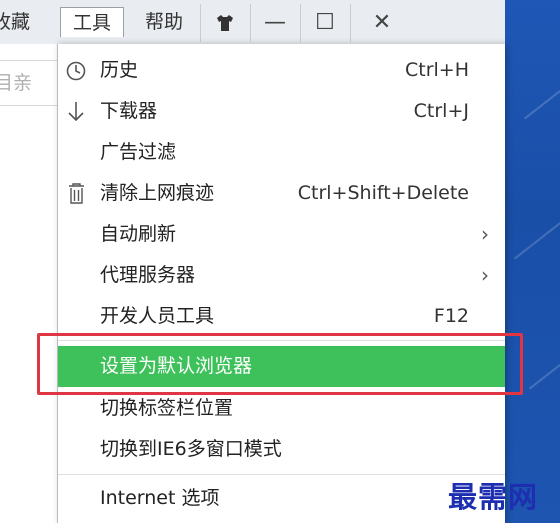 This screenshot has height=523, width=560. Describe the element at coordinates (281, 193) in the screenshot. I see `menu-item-clear-history: 清除上网痕迹 Ctrl+Shift+Delete` at that location.